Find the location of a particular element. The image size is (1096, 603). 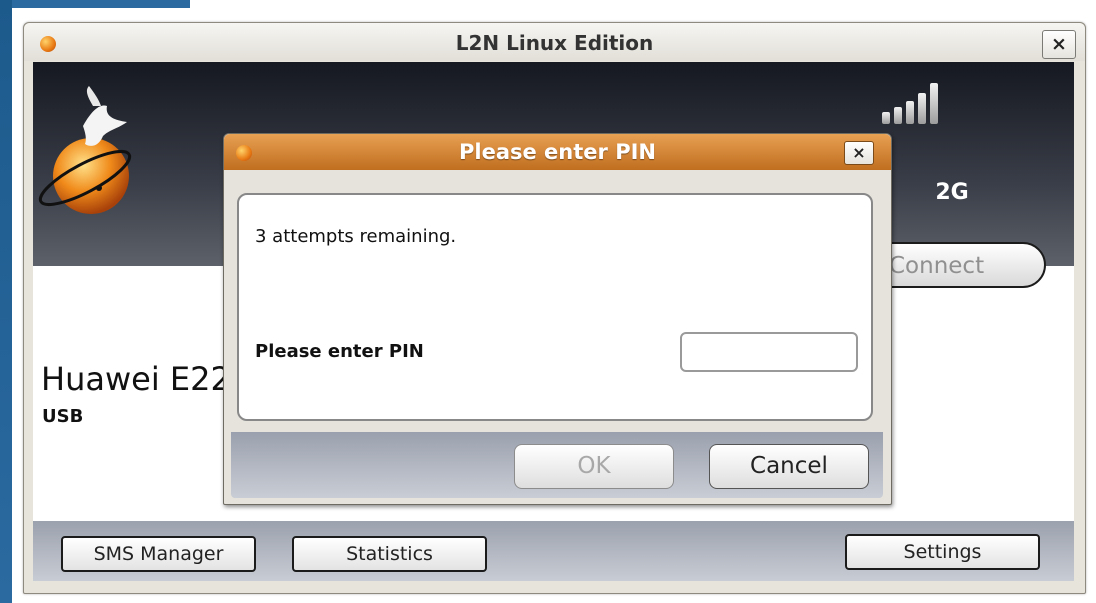

device-connection-type: USB is located at coordinates (63, 416).